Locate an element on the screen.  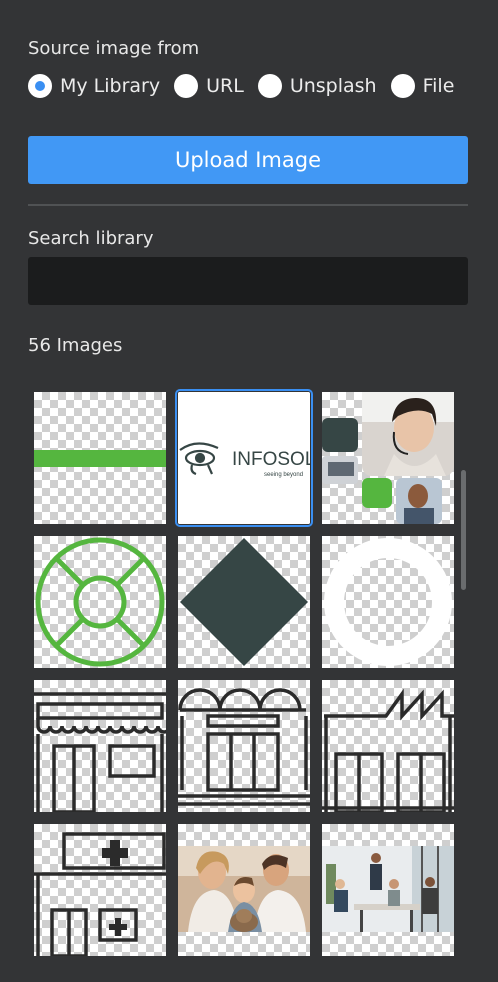
library-scrollbar is located at coordinates (463, 530).